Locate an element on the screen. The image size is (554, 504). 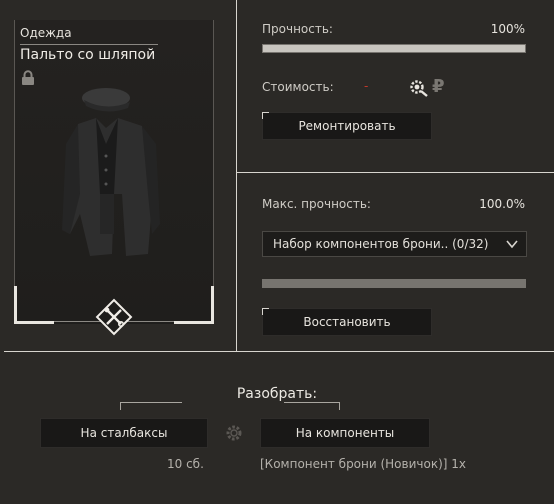
card-corner-right is located at coordinates (194, 305).